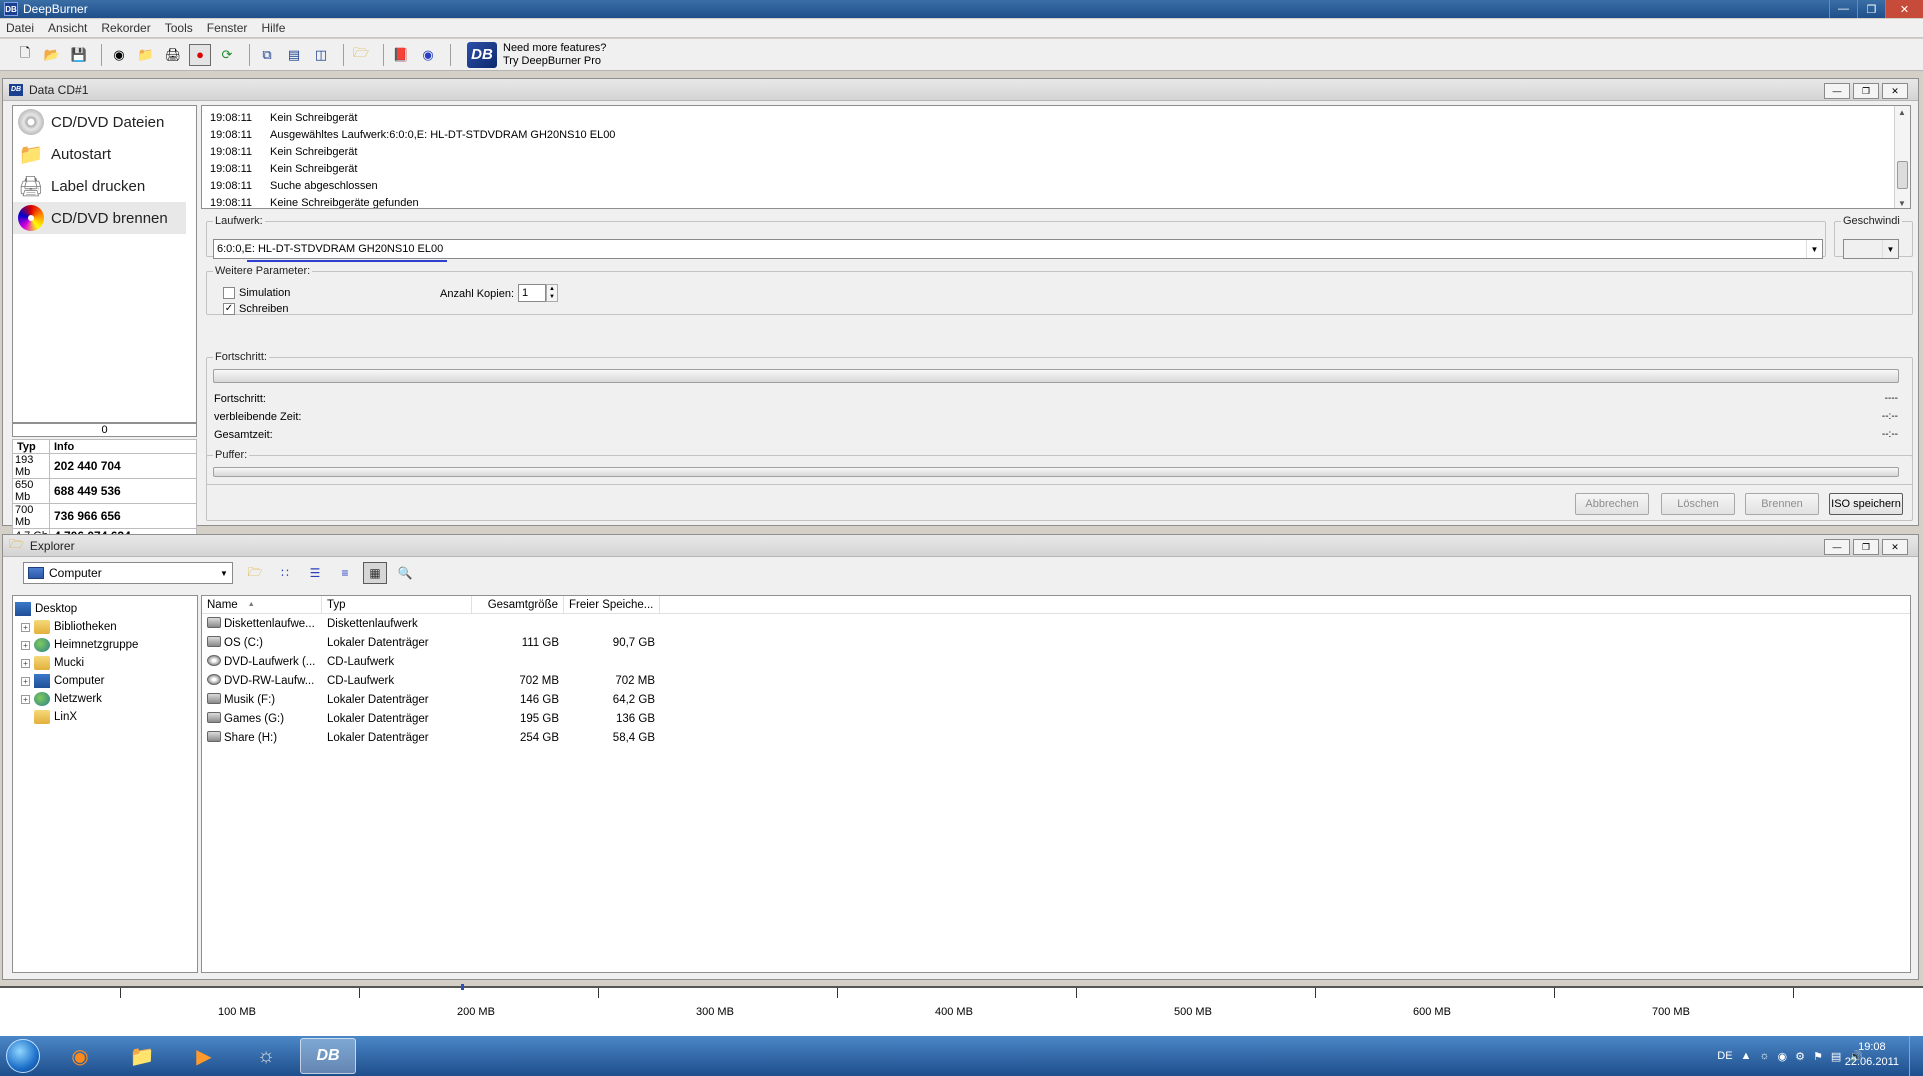 The image size is (1923, 1076). Describe the element at coordinates (518, 604) in the screenshot. I see `col-total-size: Gesamtgröße` at that location.